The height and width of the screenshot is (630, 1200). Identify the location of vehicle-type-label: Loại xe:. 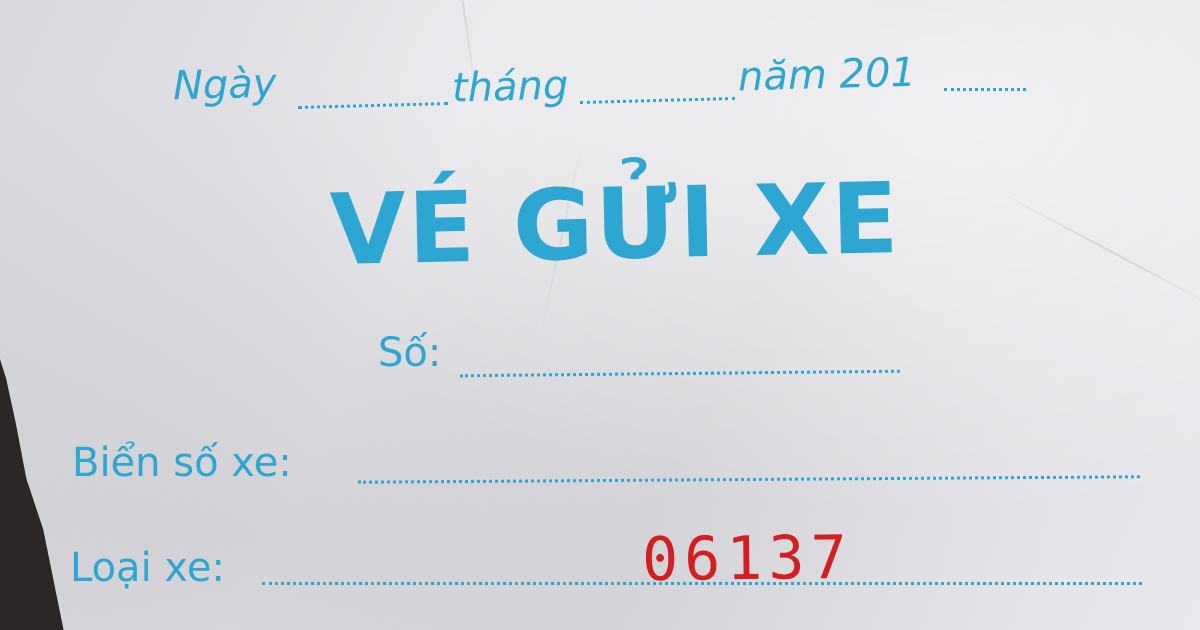
(147, 568).